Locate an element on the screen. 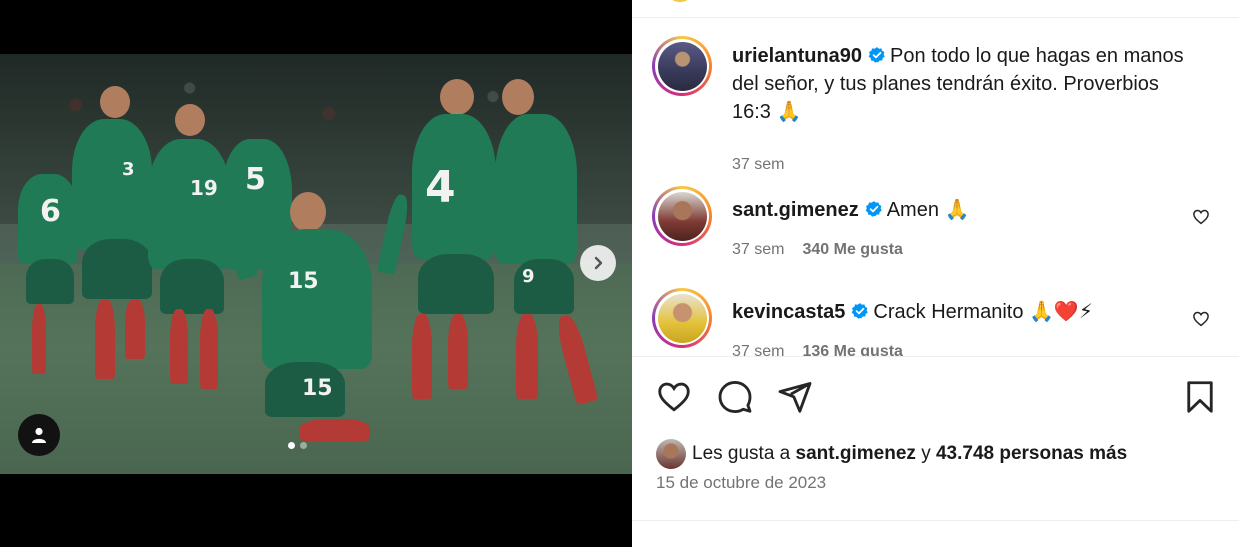  paper-plane-icon is located at coordinates (795, 397).